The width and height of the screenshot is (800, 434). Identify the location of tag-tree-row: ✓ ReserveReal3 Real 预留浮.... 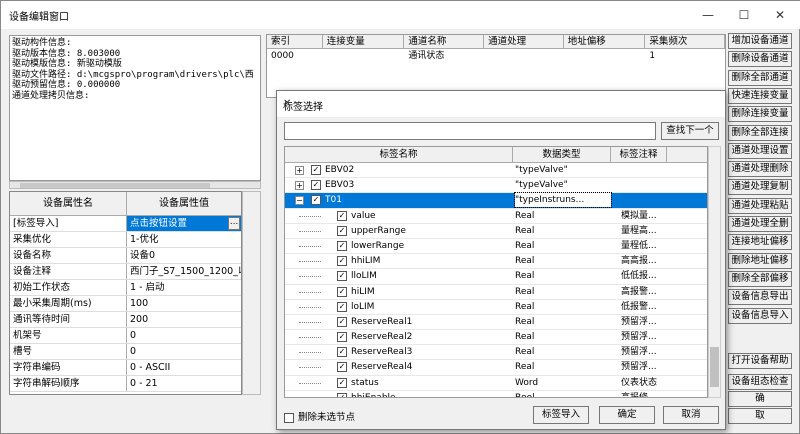
(496, 353).